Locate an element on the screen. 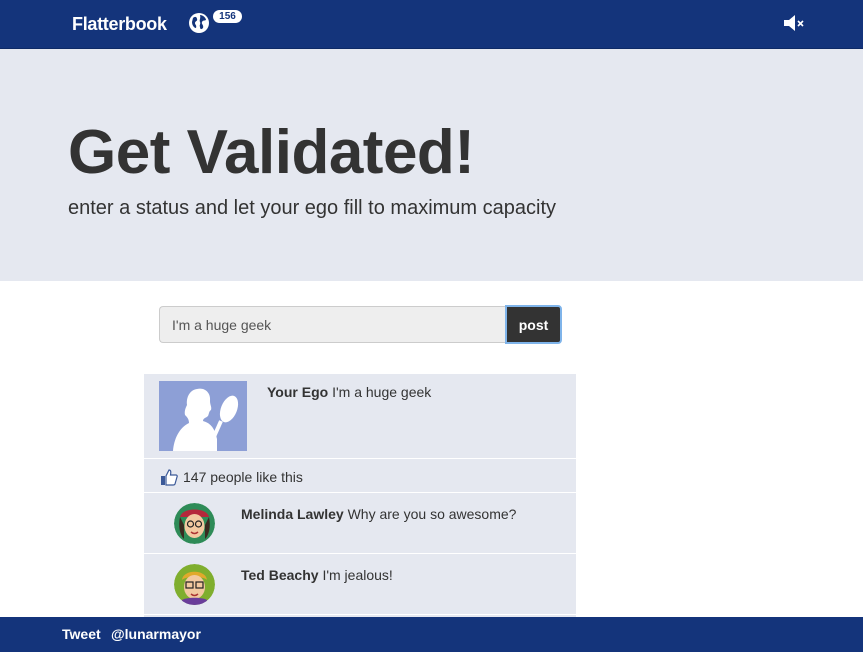 The height and width of the screenshot is (652, 863). ego-avatar is located at coordinates (203, 416).